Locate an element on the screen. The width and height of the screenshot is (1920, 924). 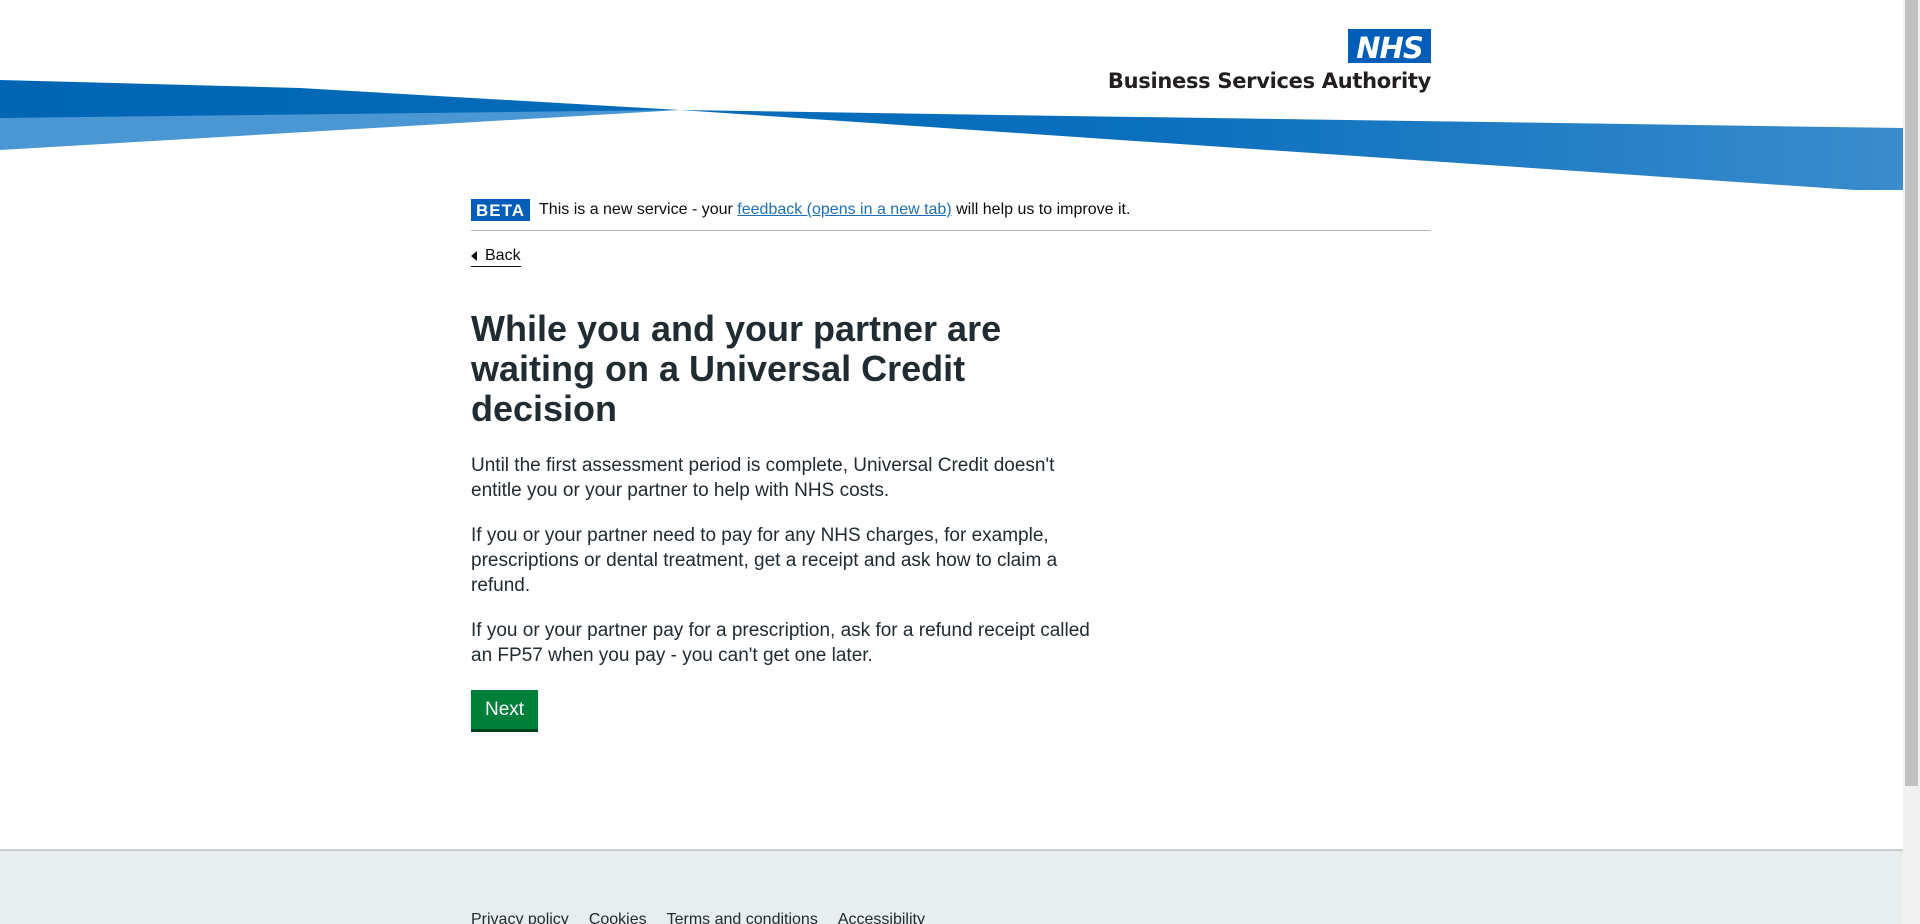
vertical-scrollbar is located at coordinates (1911, 462).